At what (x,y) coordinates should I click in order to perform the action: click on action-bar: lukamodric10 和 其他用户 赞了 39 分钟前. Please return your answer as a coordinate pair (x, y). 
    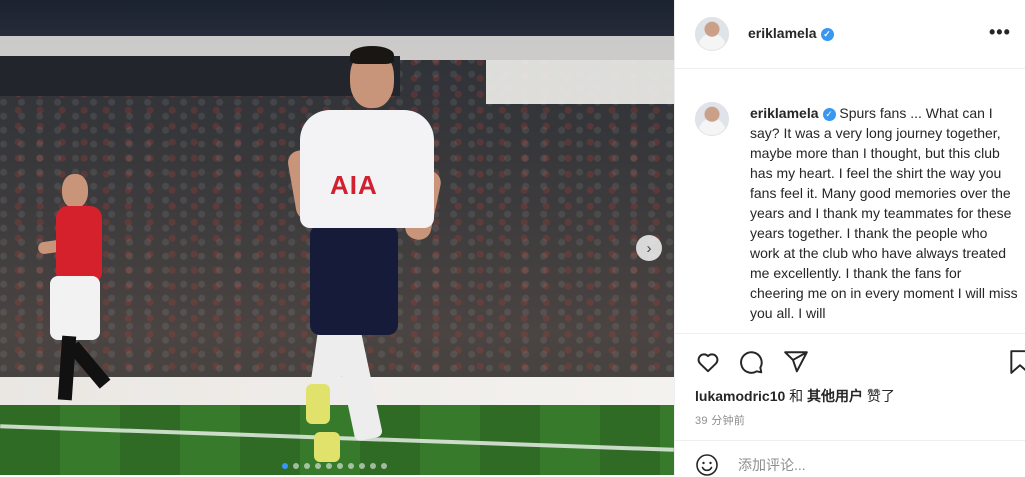
    Looking at the image, I should click on (850, 383).